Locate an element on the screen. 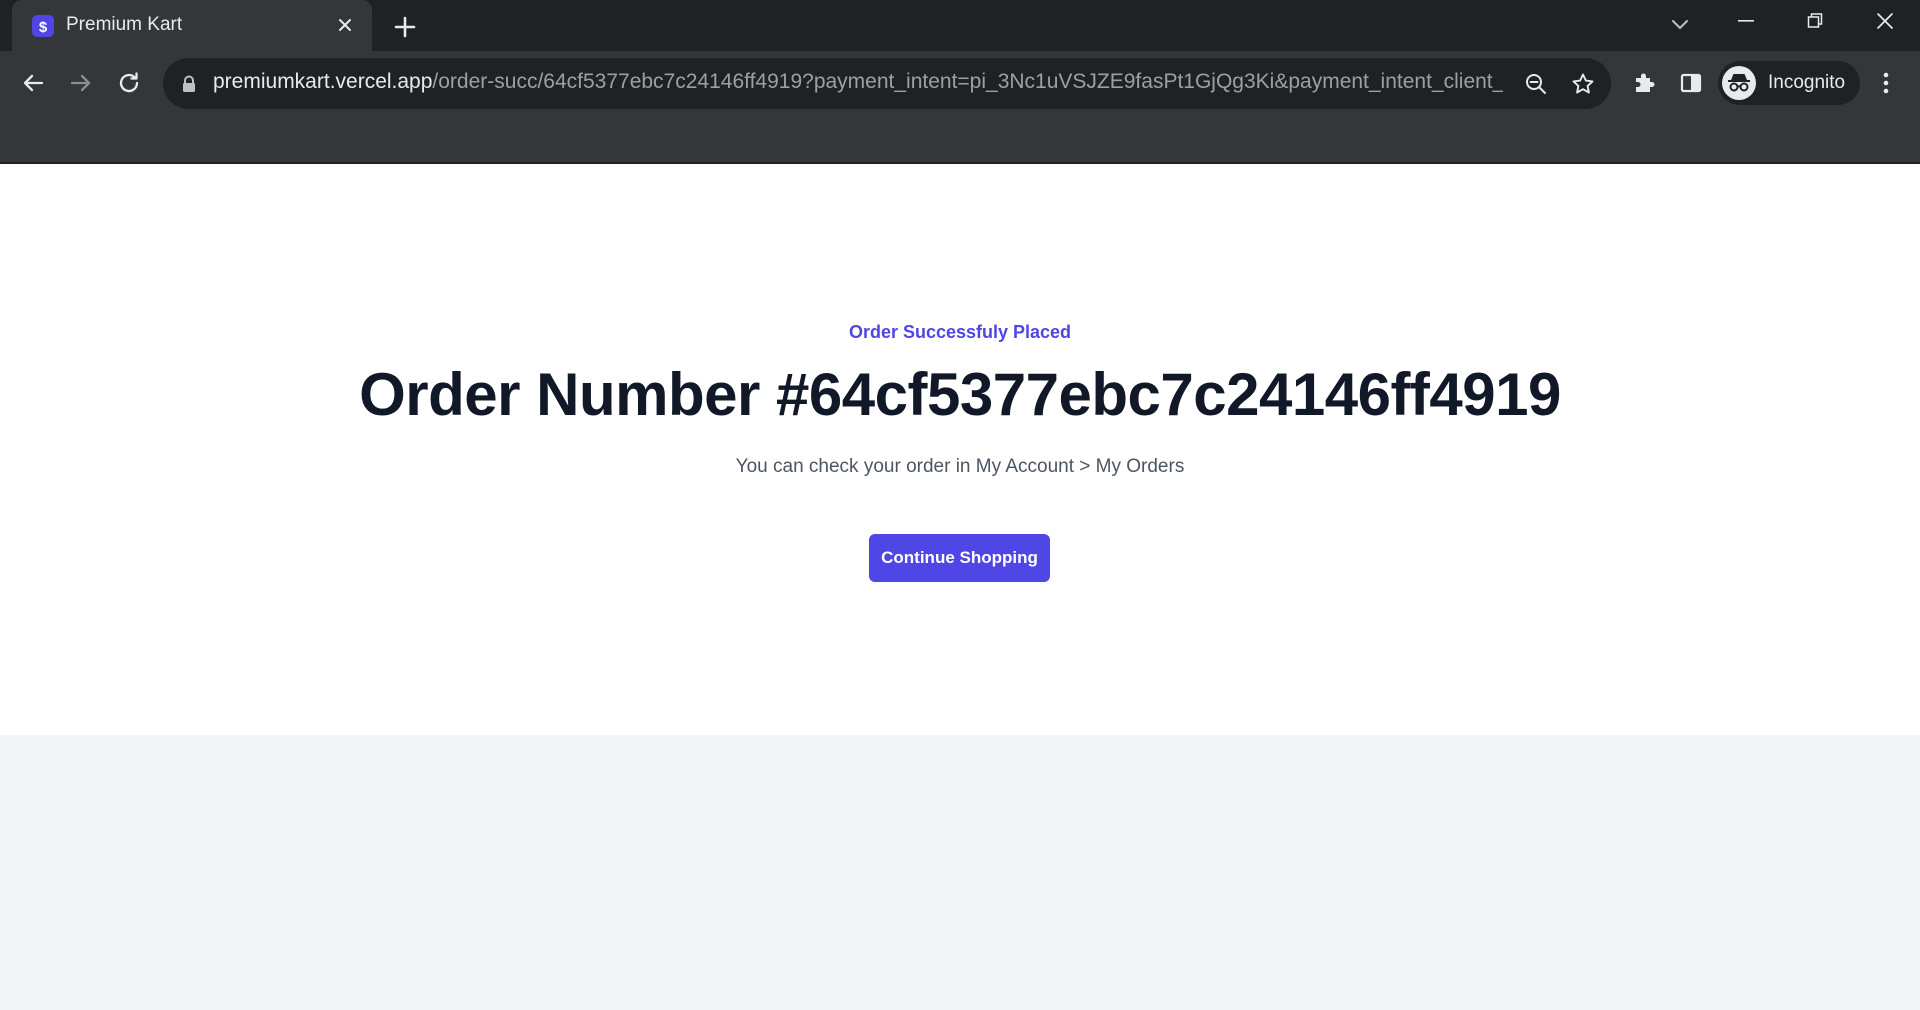 The image size is (1920, 1010). incognito-label: Incognito is located at coordinates (1807, 82).